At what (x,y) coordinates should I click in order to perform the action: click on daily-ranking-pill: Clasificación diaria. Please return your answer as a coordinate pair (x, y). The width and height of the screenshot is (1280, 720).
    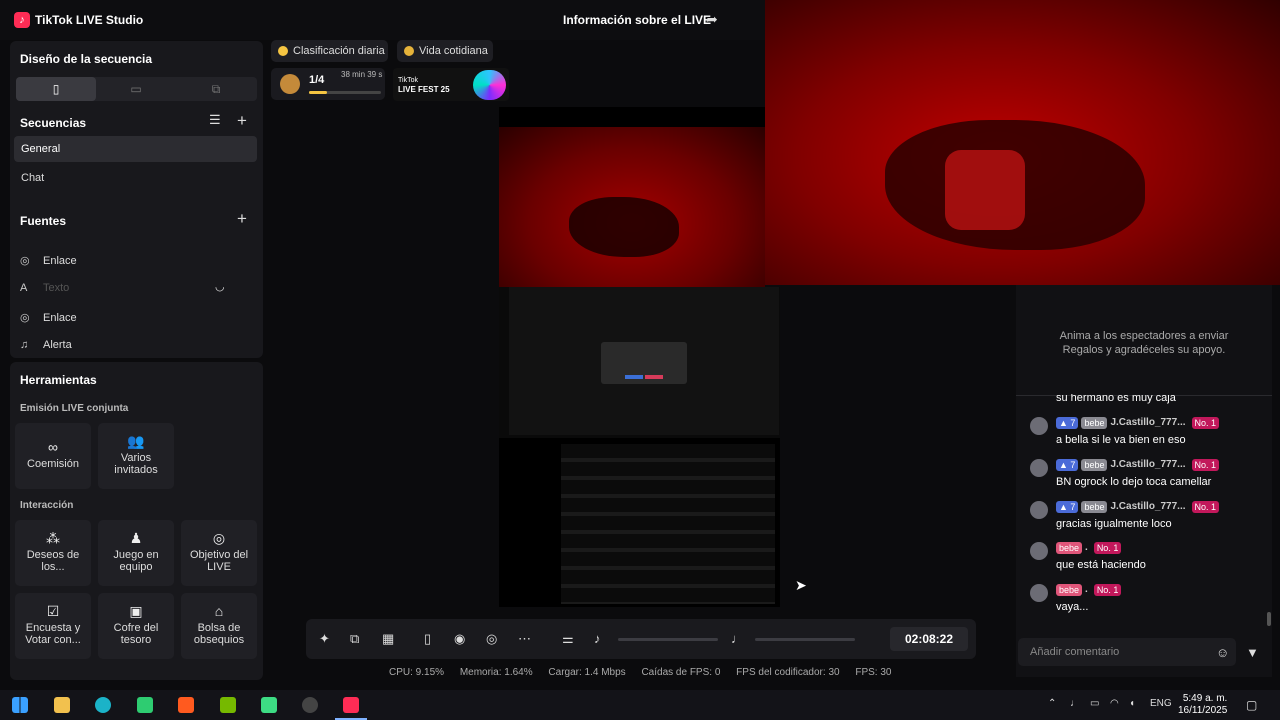
    Looking at the image, I should click on (329, 51).